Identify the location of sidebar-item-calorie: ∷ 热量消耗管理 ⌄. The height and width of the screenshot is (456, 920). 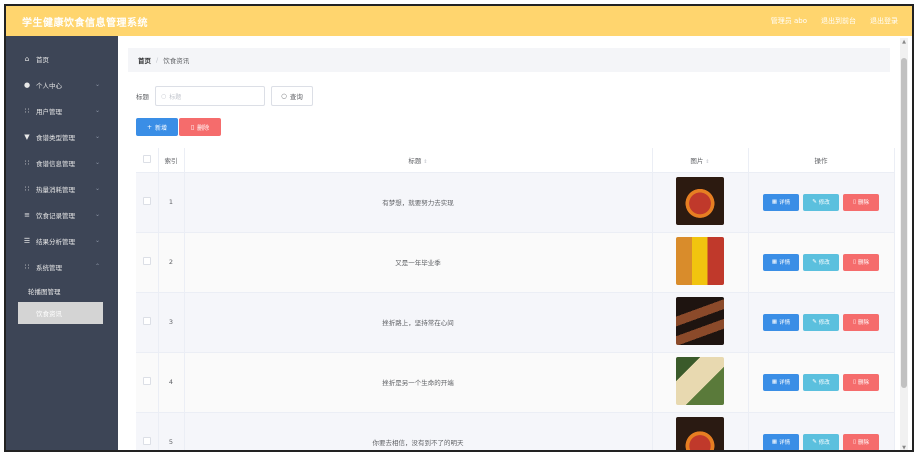
(62, 189).